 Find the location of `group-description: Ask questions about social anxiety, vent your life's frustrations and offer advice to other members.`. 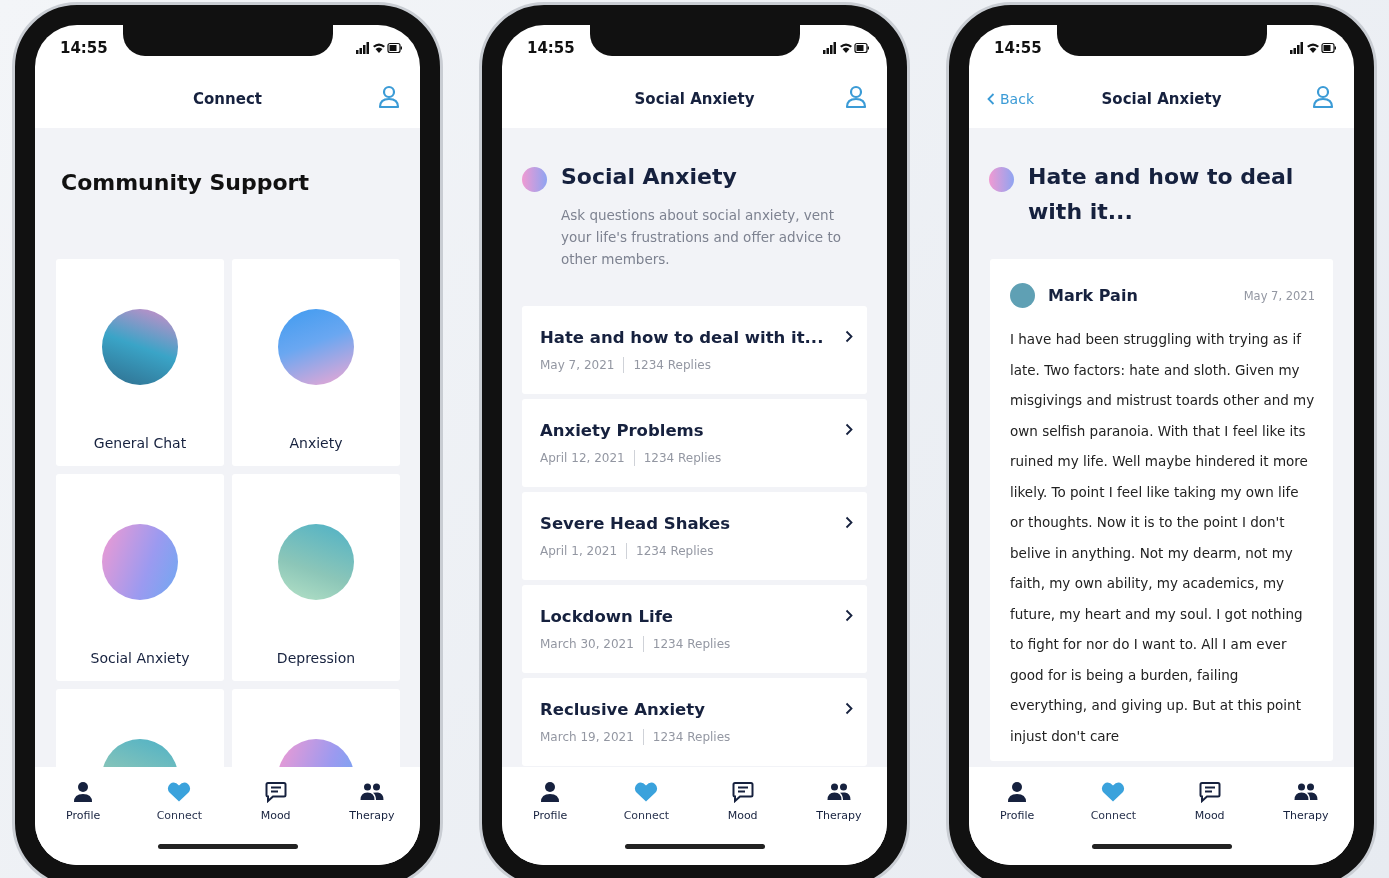

group-description: Ask questions about social anxiety, vent your life's frustrations and offer advice to other members. is located at coordinates (701, 237).